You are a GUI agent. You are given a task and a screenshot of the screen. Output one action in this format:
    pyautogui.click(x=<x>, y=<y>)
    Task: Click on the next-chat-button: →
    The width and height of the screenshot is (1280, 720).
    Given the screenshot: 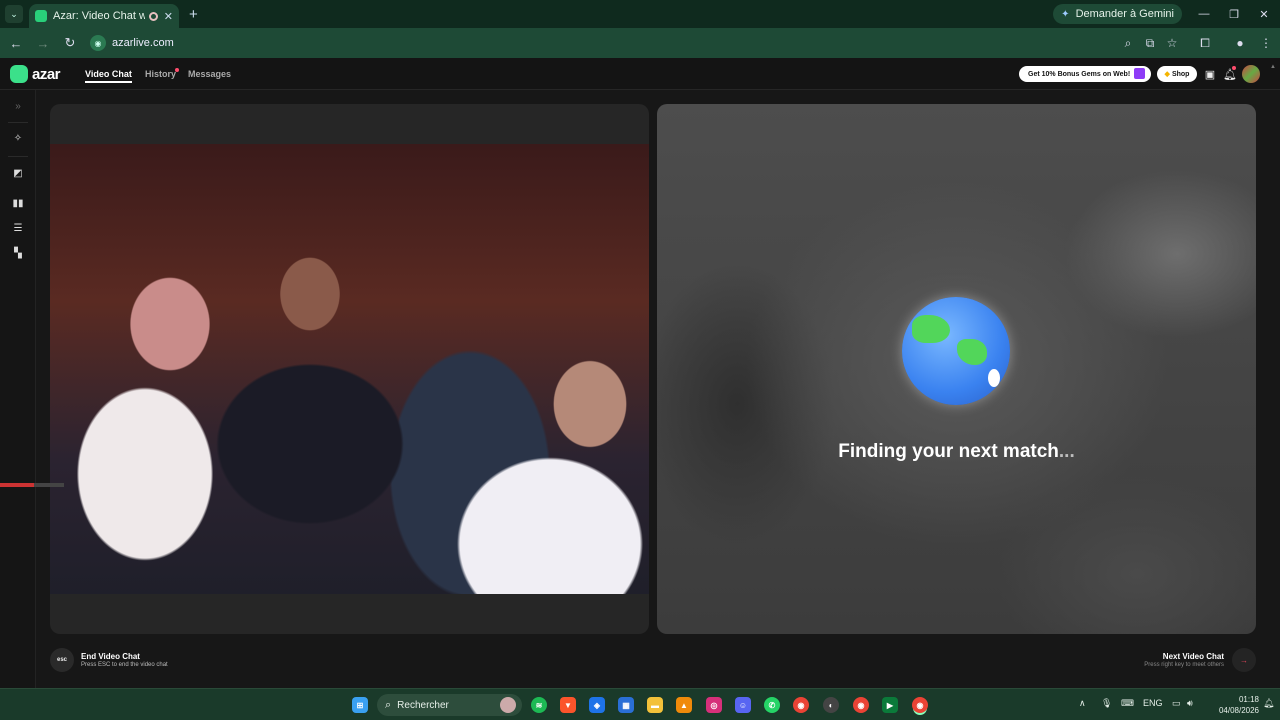 What is the action you would take?
    pyautogui.click(x=1244, y=660)
    